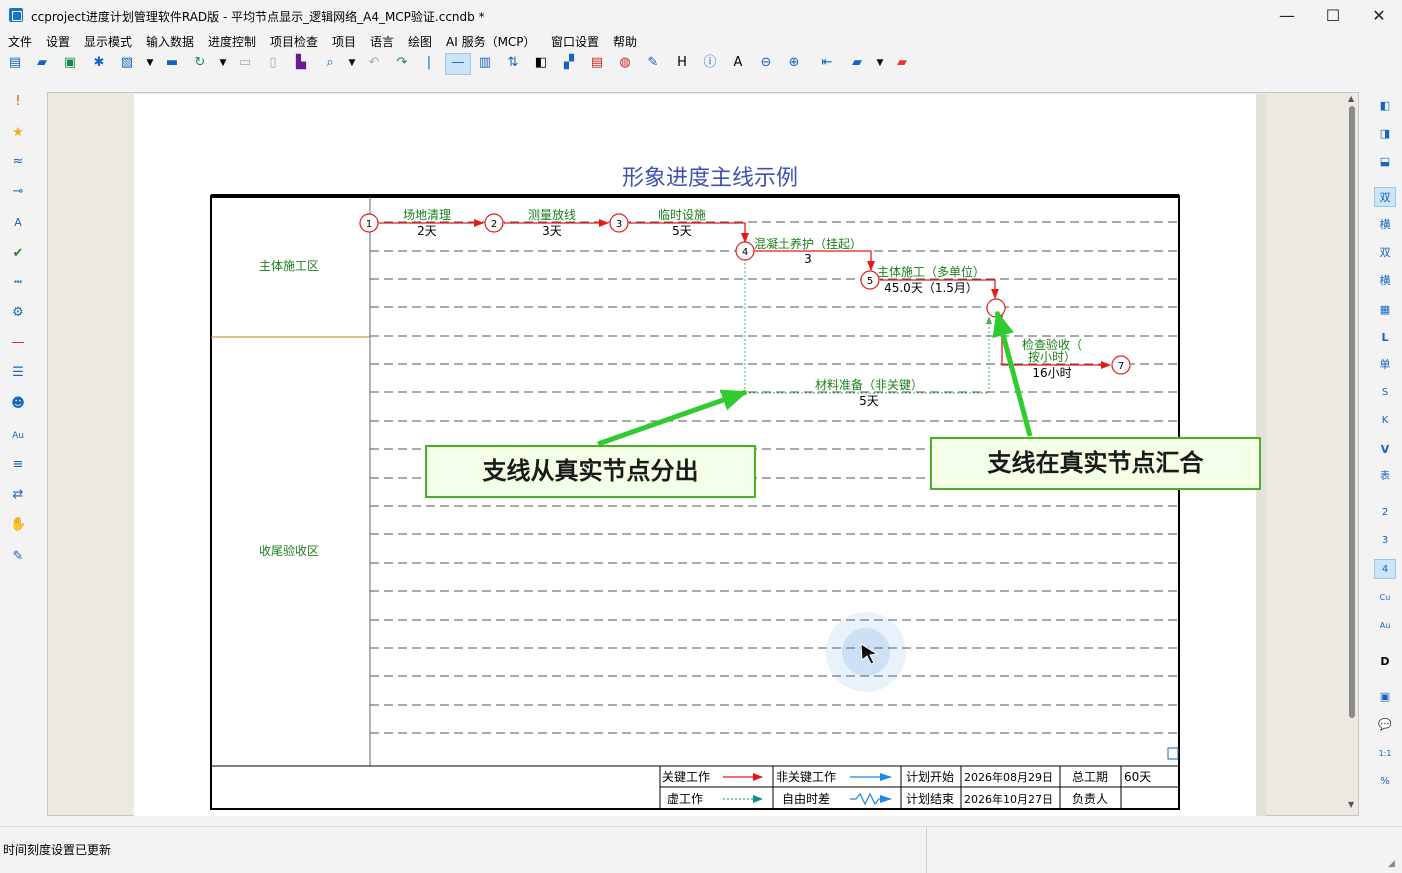 This screenshot has height=873, width=1402. Describe the element at coordinates (1385, 134) in the screenshot. I see `panel-right-icon: ◨` at that location.